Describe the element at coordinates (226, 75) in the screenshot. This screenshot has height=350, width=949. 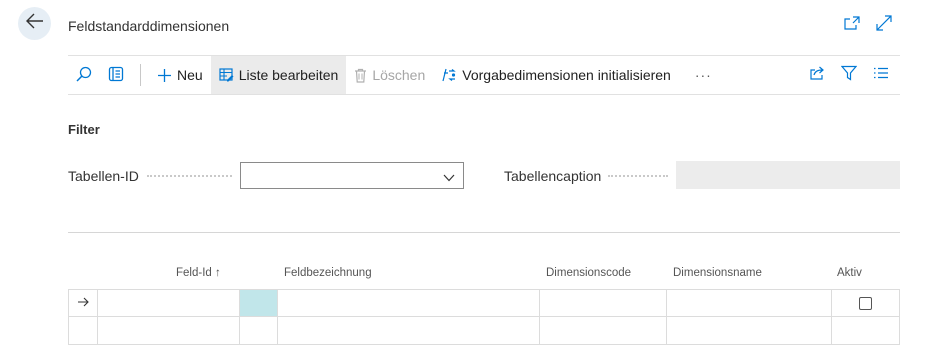
I see `edit-list-icon` at that location.